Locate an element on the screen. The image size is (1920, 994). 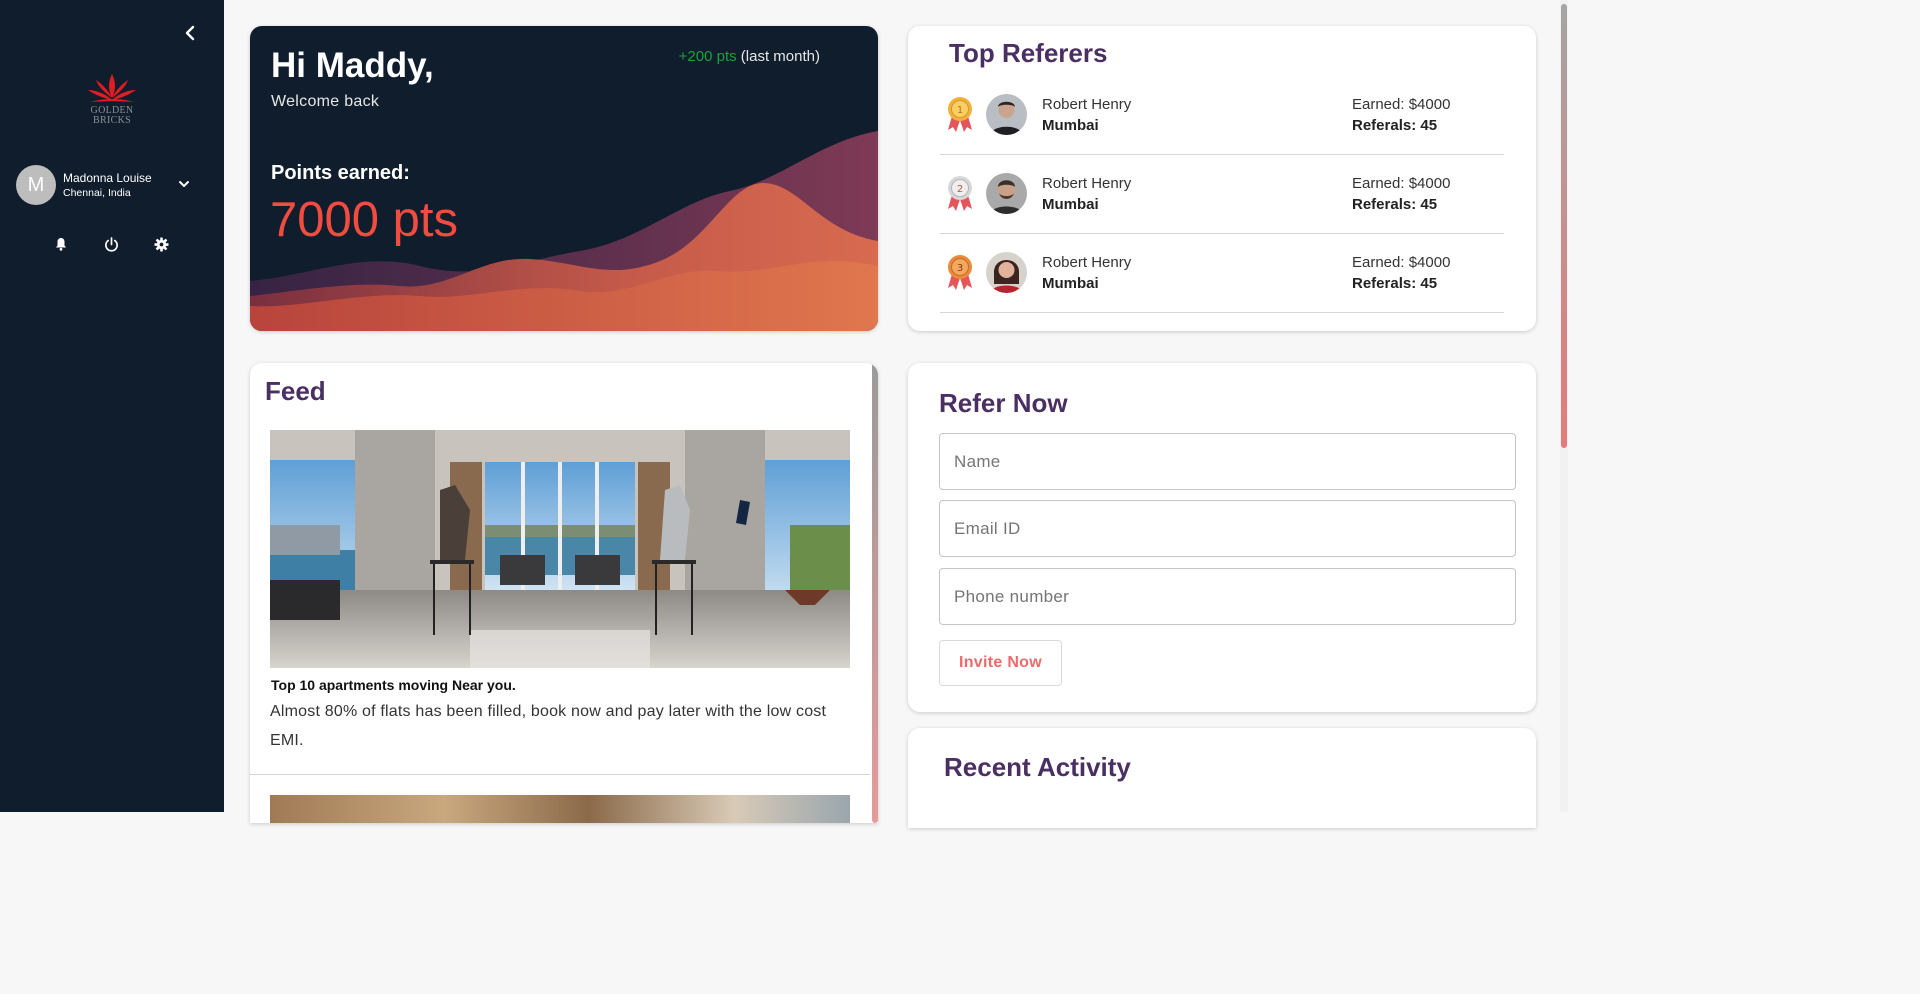
user-name: Madonna Louise is located at coordinates (107, 177).